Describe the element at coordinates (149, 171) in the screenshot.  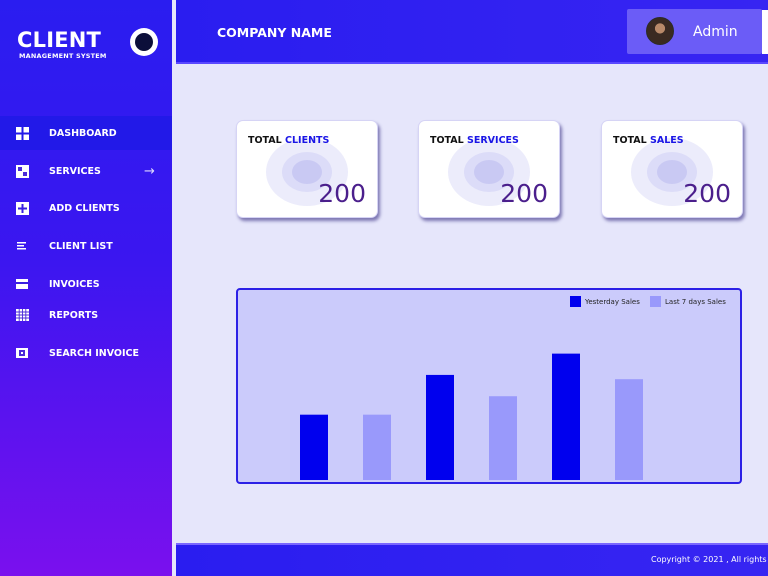
I see `arrow-right-icon: →` at that location.